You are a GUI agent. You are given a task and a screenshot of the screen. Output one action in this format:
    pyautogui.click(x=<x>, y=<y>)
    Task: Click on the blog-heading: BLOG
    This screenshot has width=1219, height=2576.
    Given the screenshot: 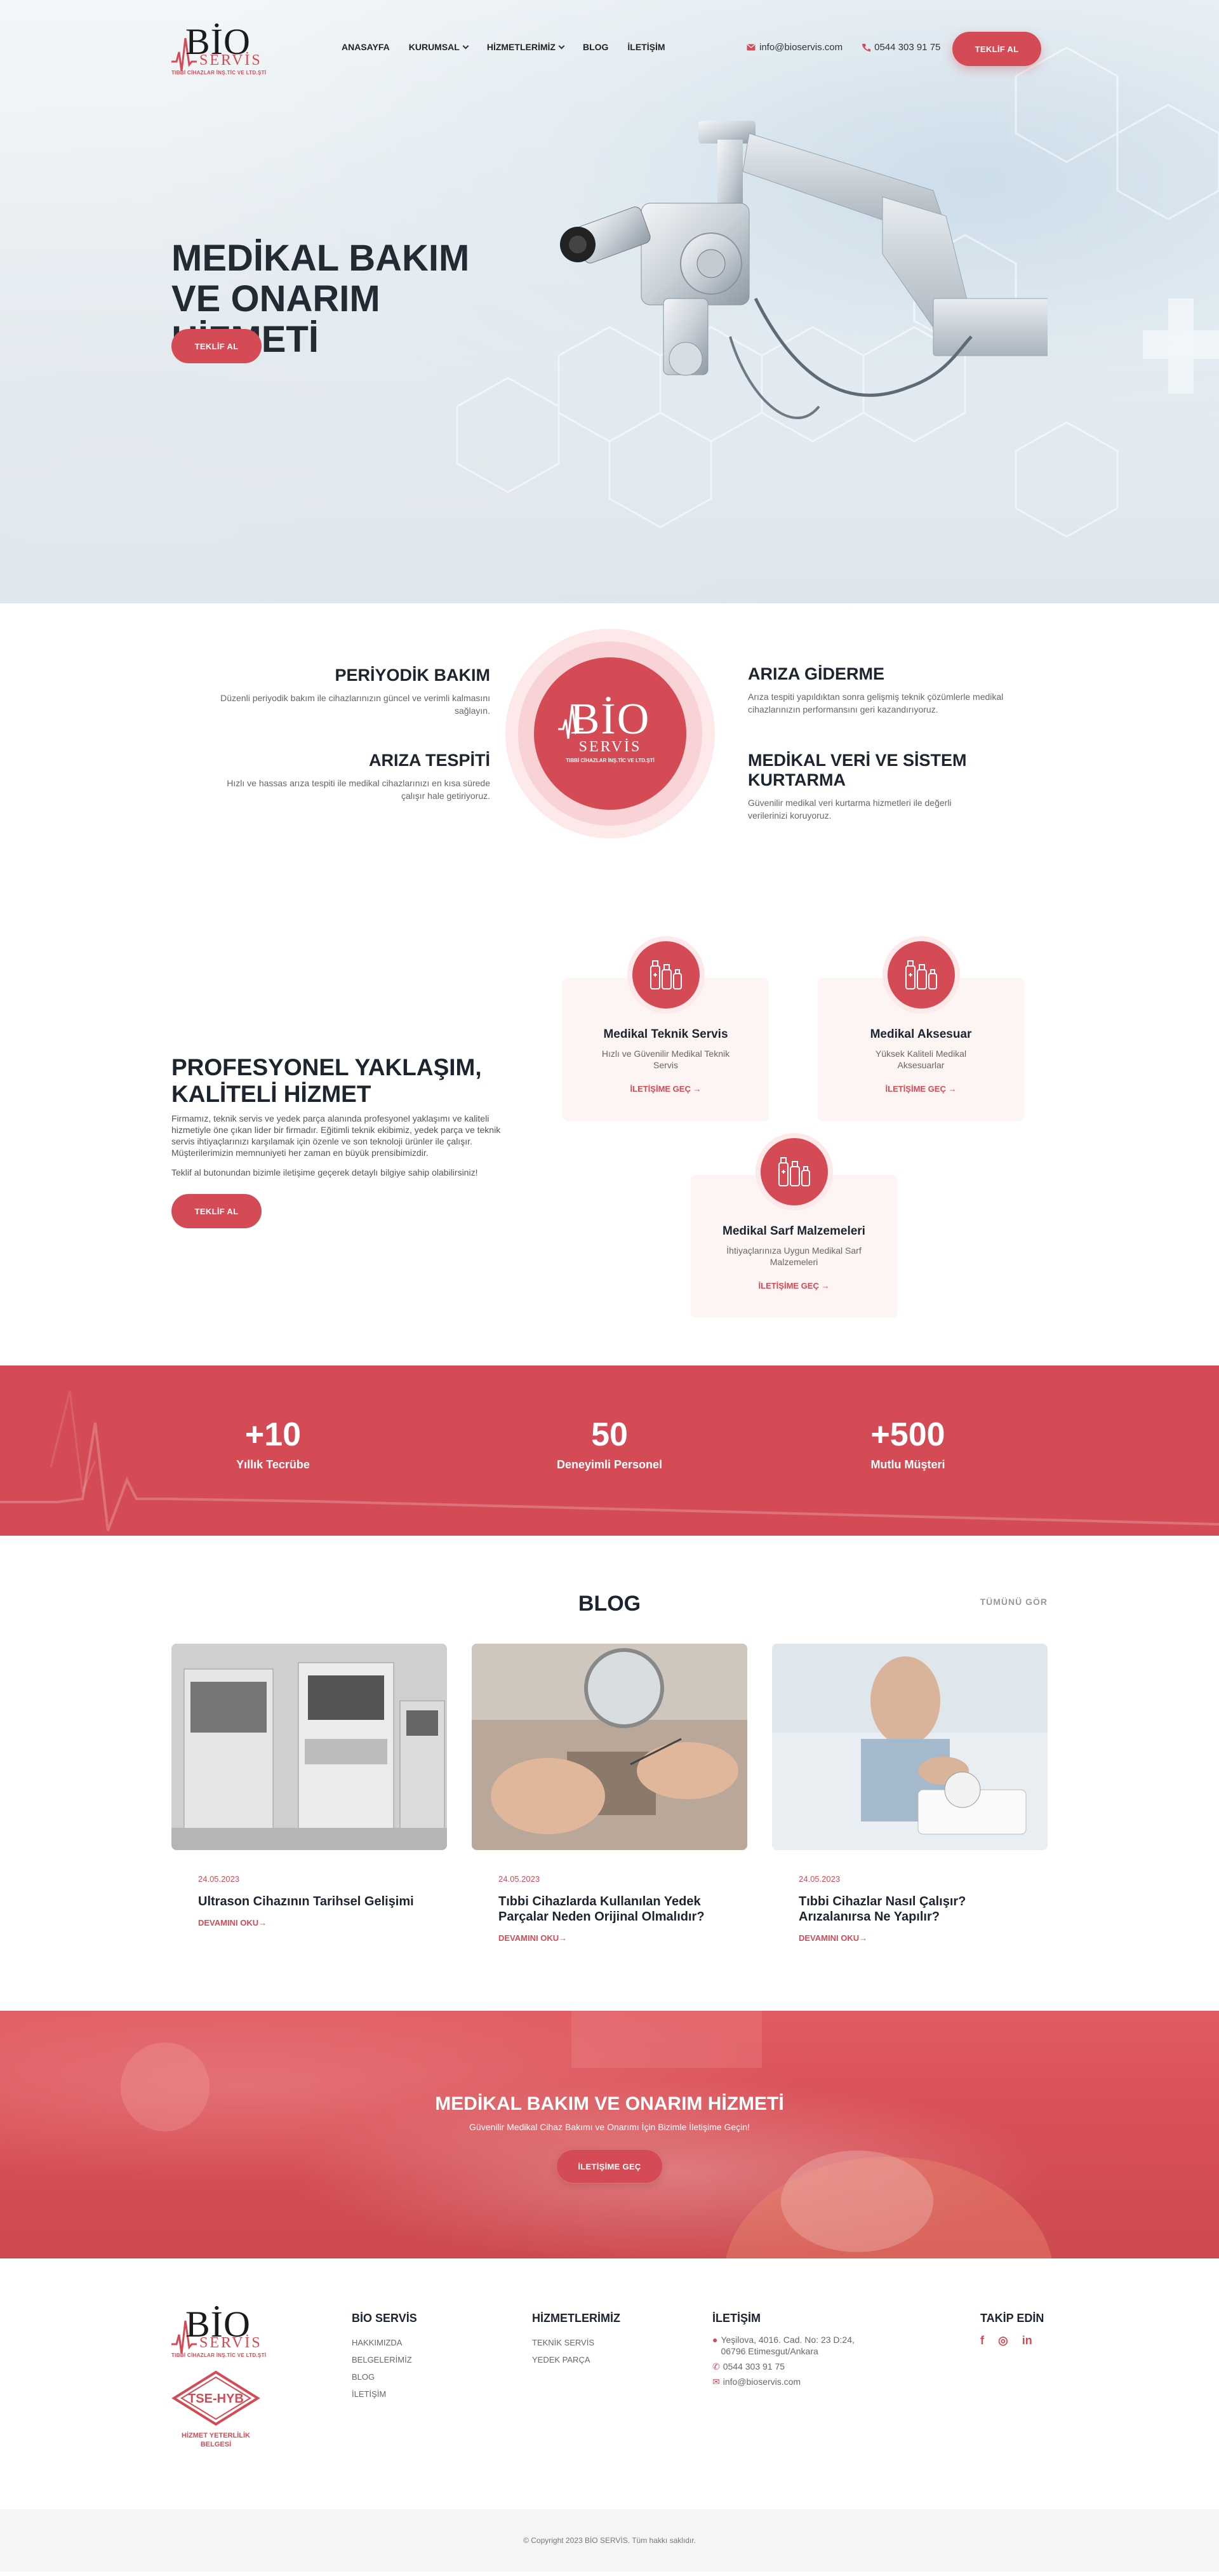 What is the action you would take?
    pyautogui.click(x=609, y=1604)
    